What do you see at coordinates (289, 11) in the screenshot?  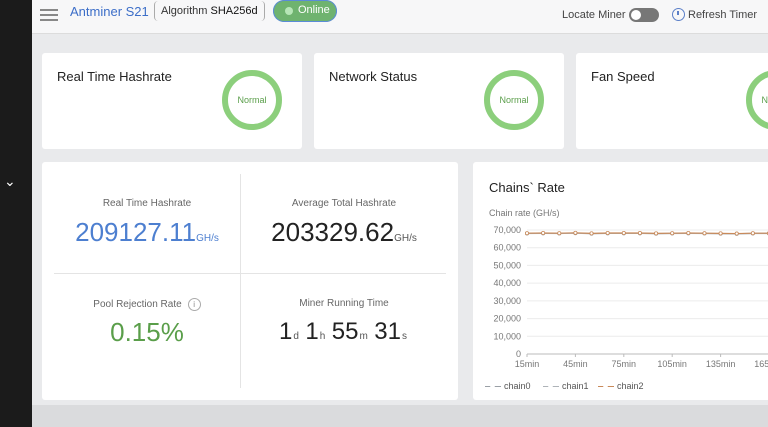 I see `online-dot-icon` at bounding box center [289, 11].